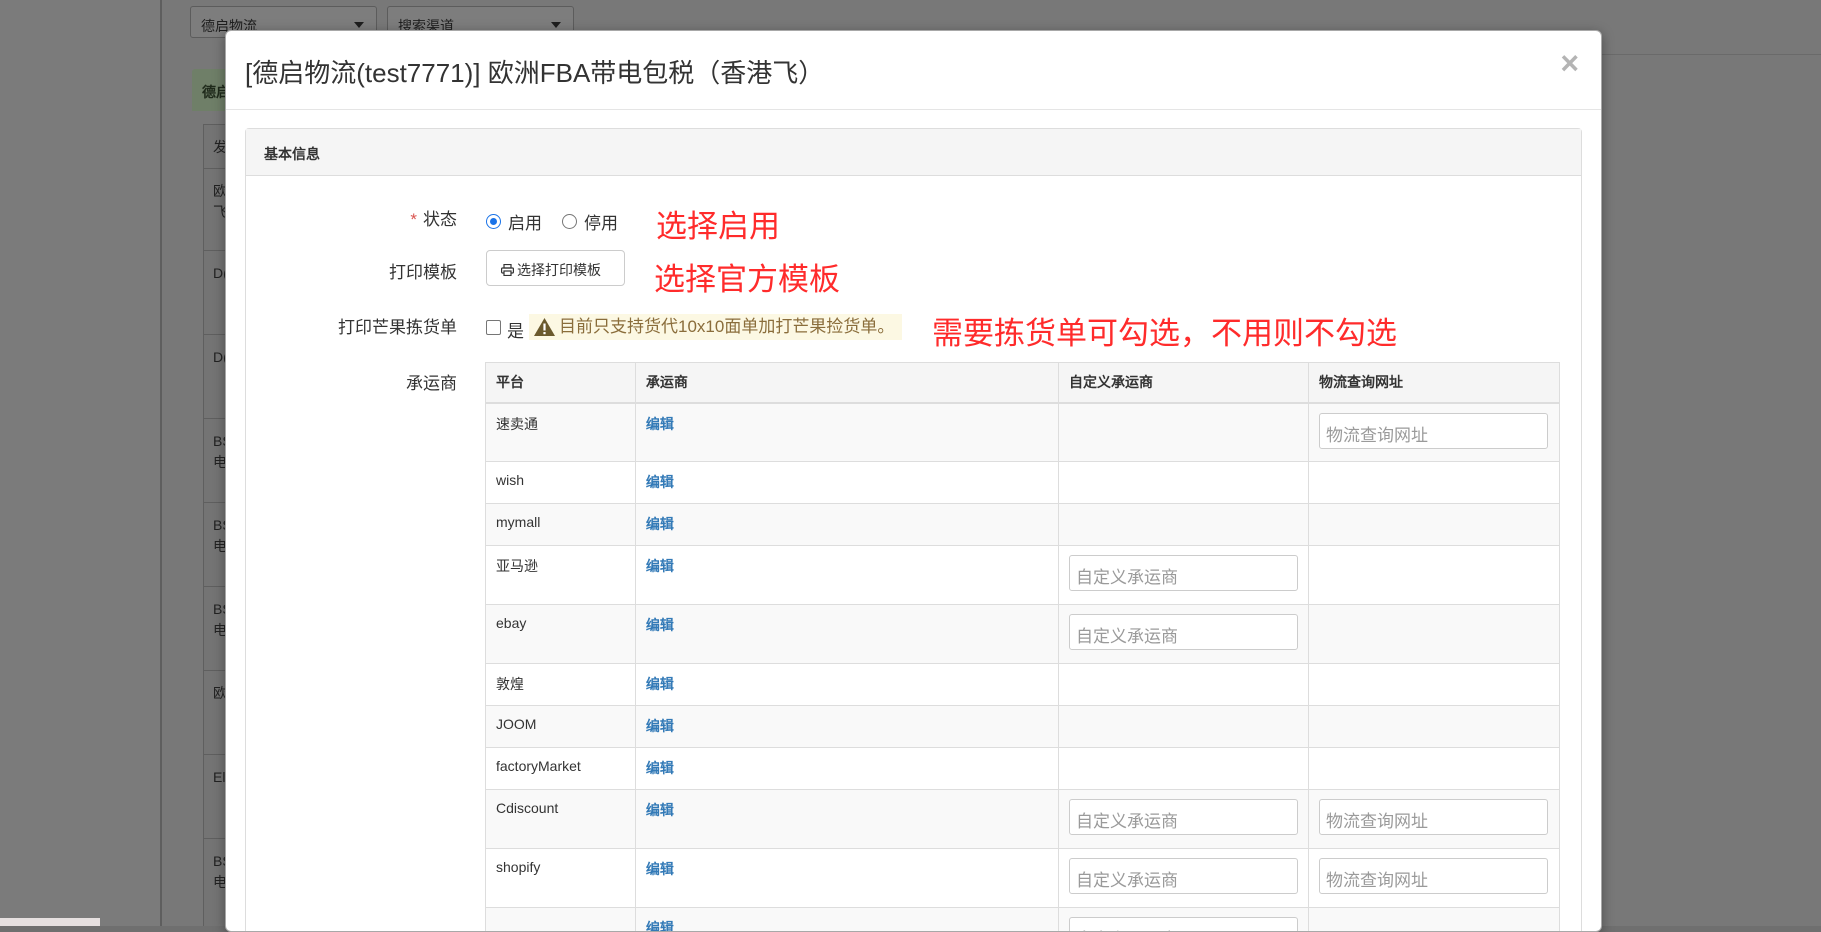 The image size is (1821, 932). Describe the element at coordinates (1023, 483) in the screenshot. I see `table-row: wish 编辑` at that location.